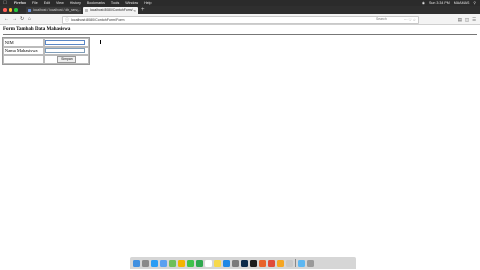 Image resolution: width=480 pixels, height=270 pixels. What do you see at coordinates (29, 19) in the screenshot?
I see `home-icon: ⌂` at bounding box center [29, 19].